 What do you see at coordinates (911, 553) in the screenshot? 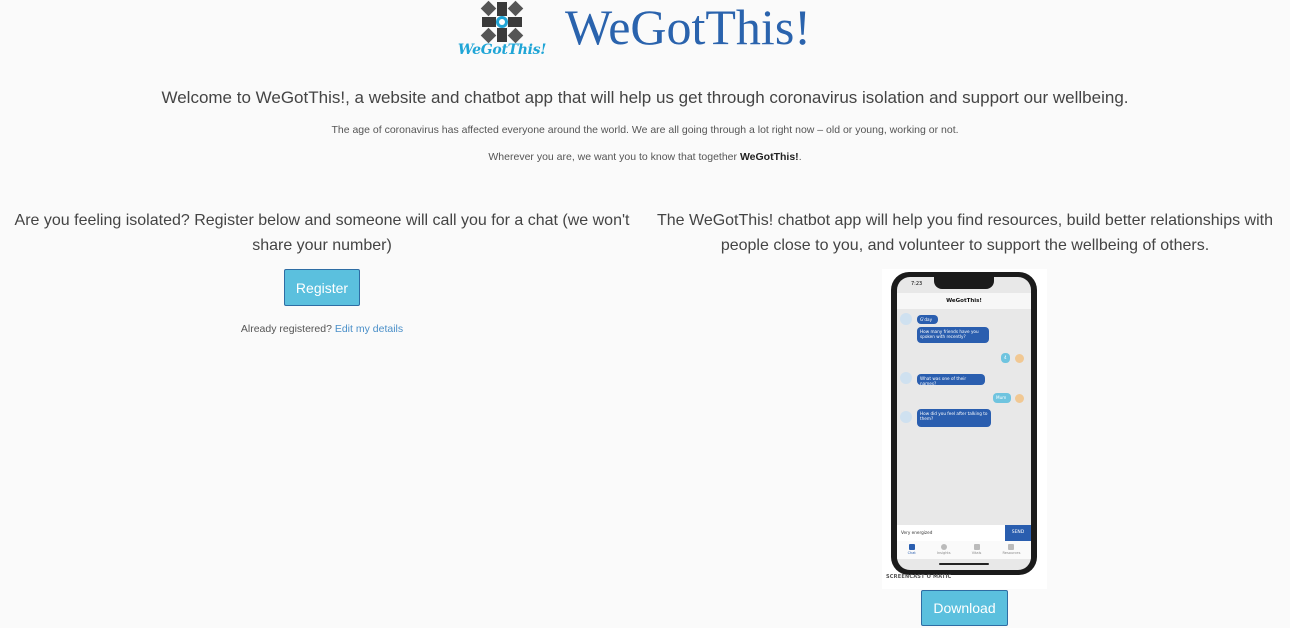
I see `tab-chat-label: Chat` at bounding box center [911, 553].